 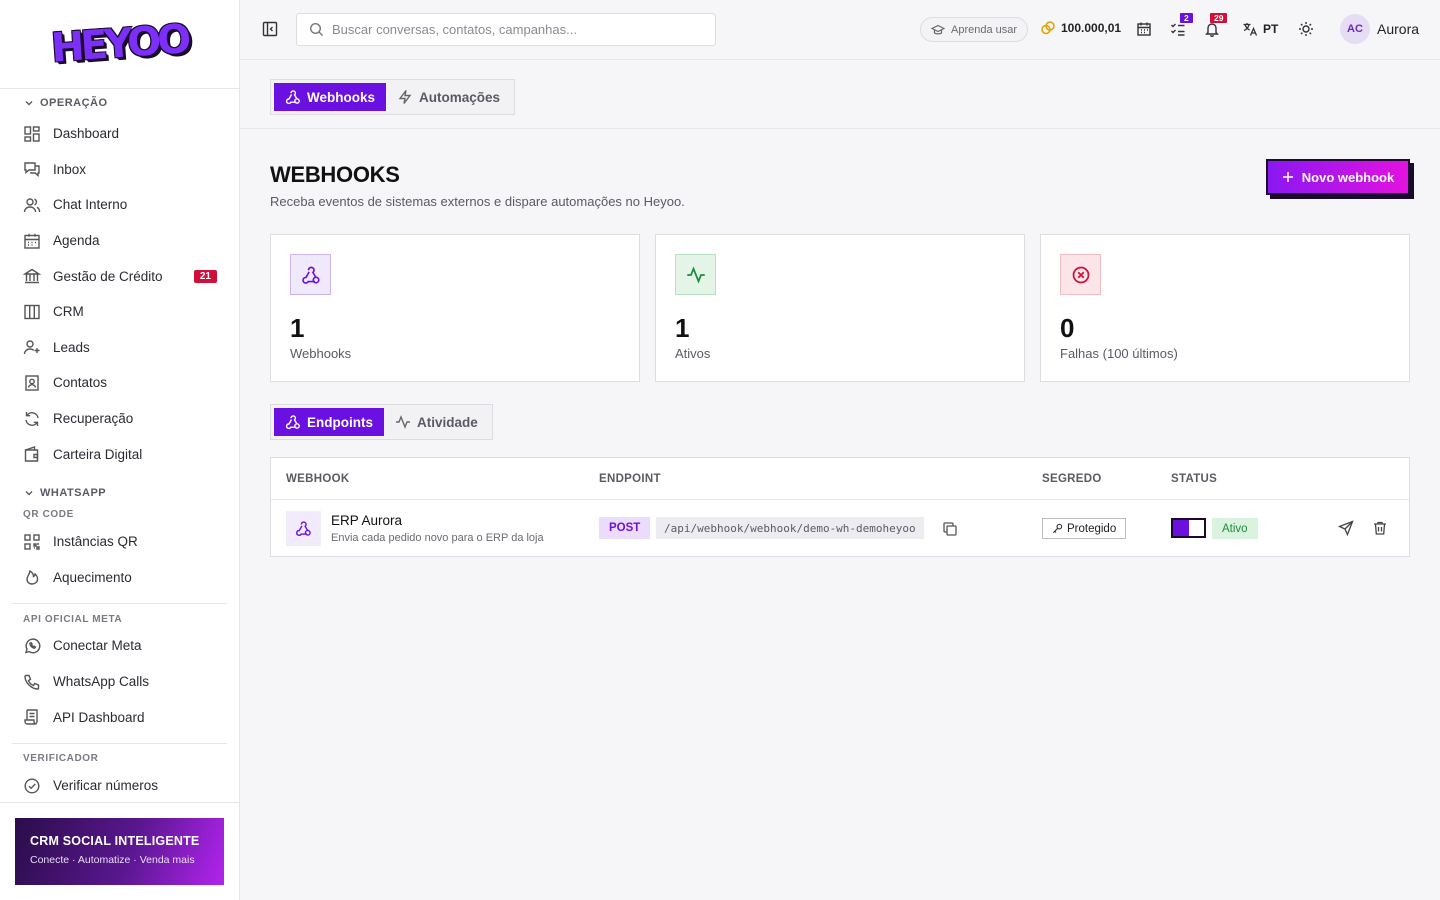 I want to click on sidebar-item-instancias-qr: Instâncias QR, so click(x=119, y=542).